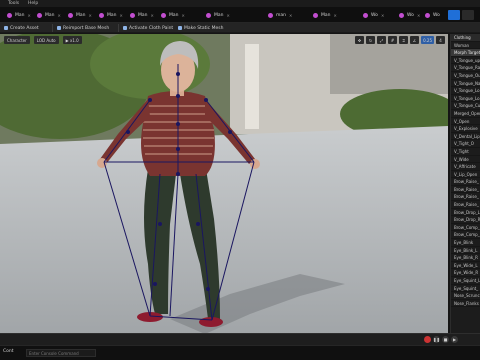  What do you see at coordinates (409, 15) in the screenshot?
I see `tab-11: Wo ✕` at bounding box center [409, 15].